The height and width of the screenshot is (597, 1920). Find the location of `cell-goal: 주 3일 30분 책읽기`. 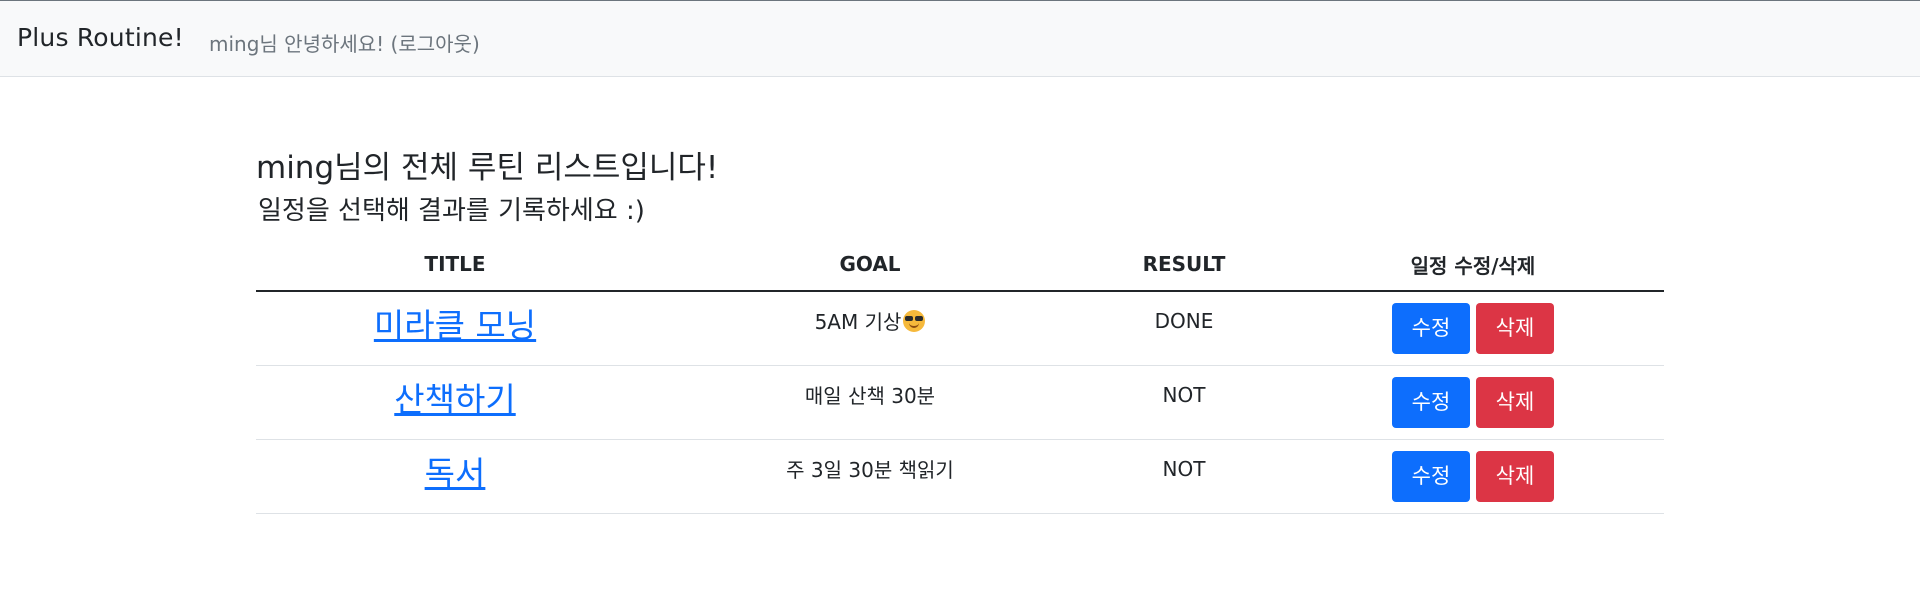

cell-goal: 주 3일 30분 책읽기 is located at coordinates (870, 476).